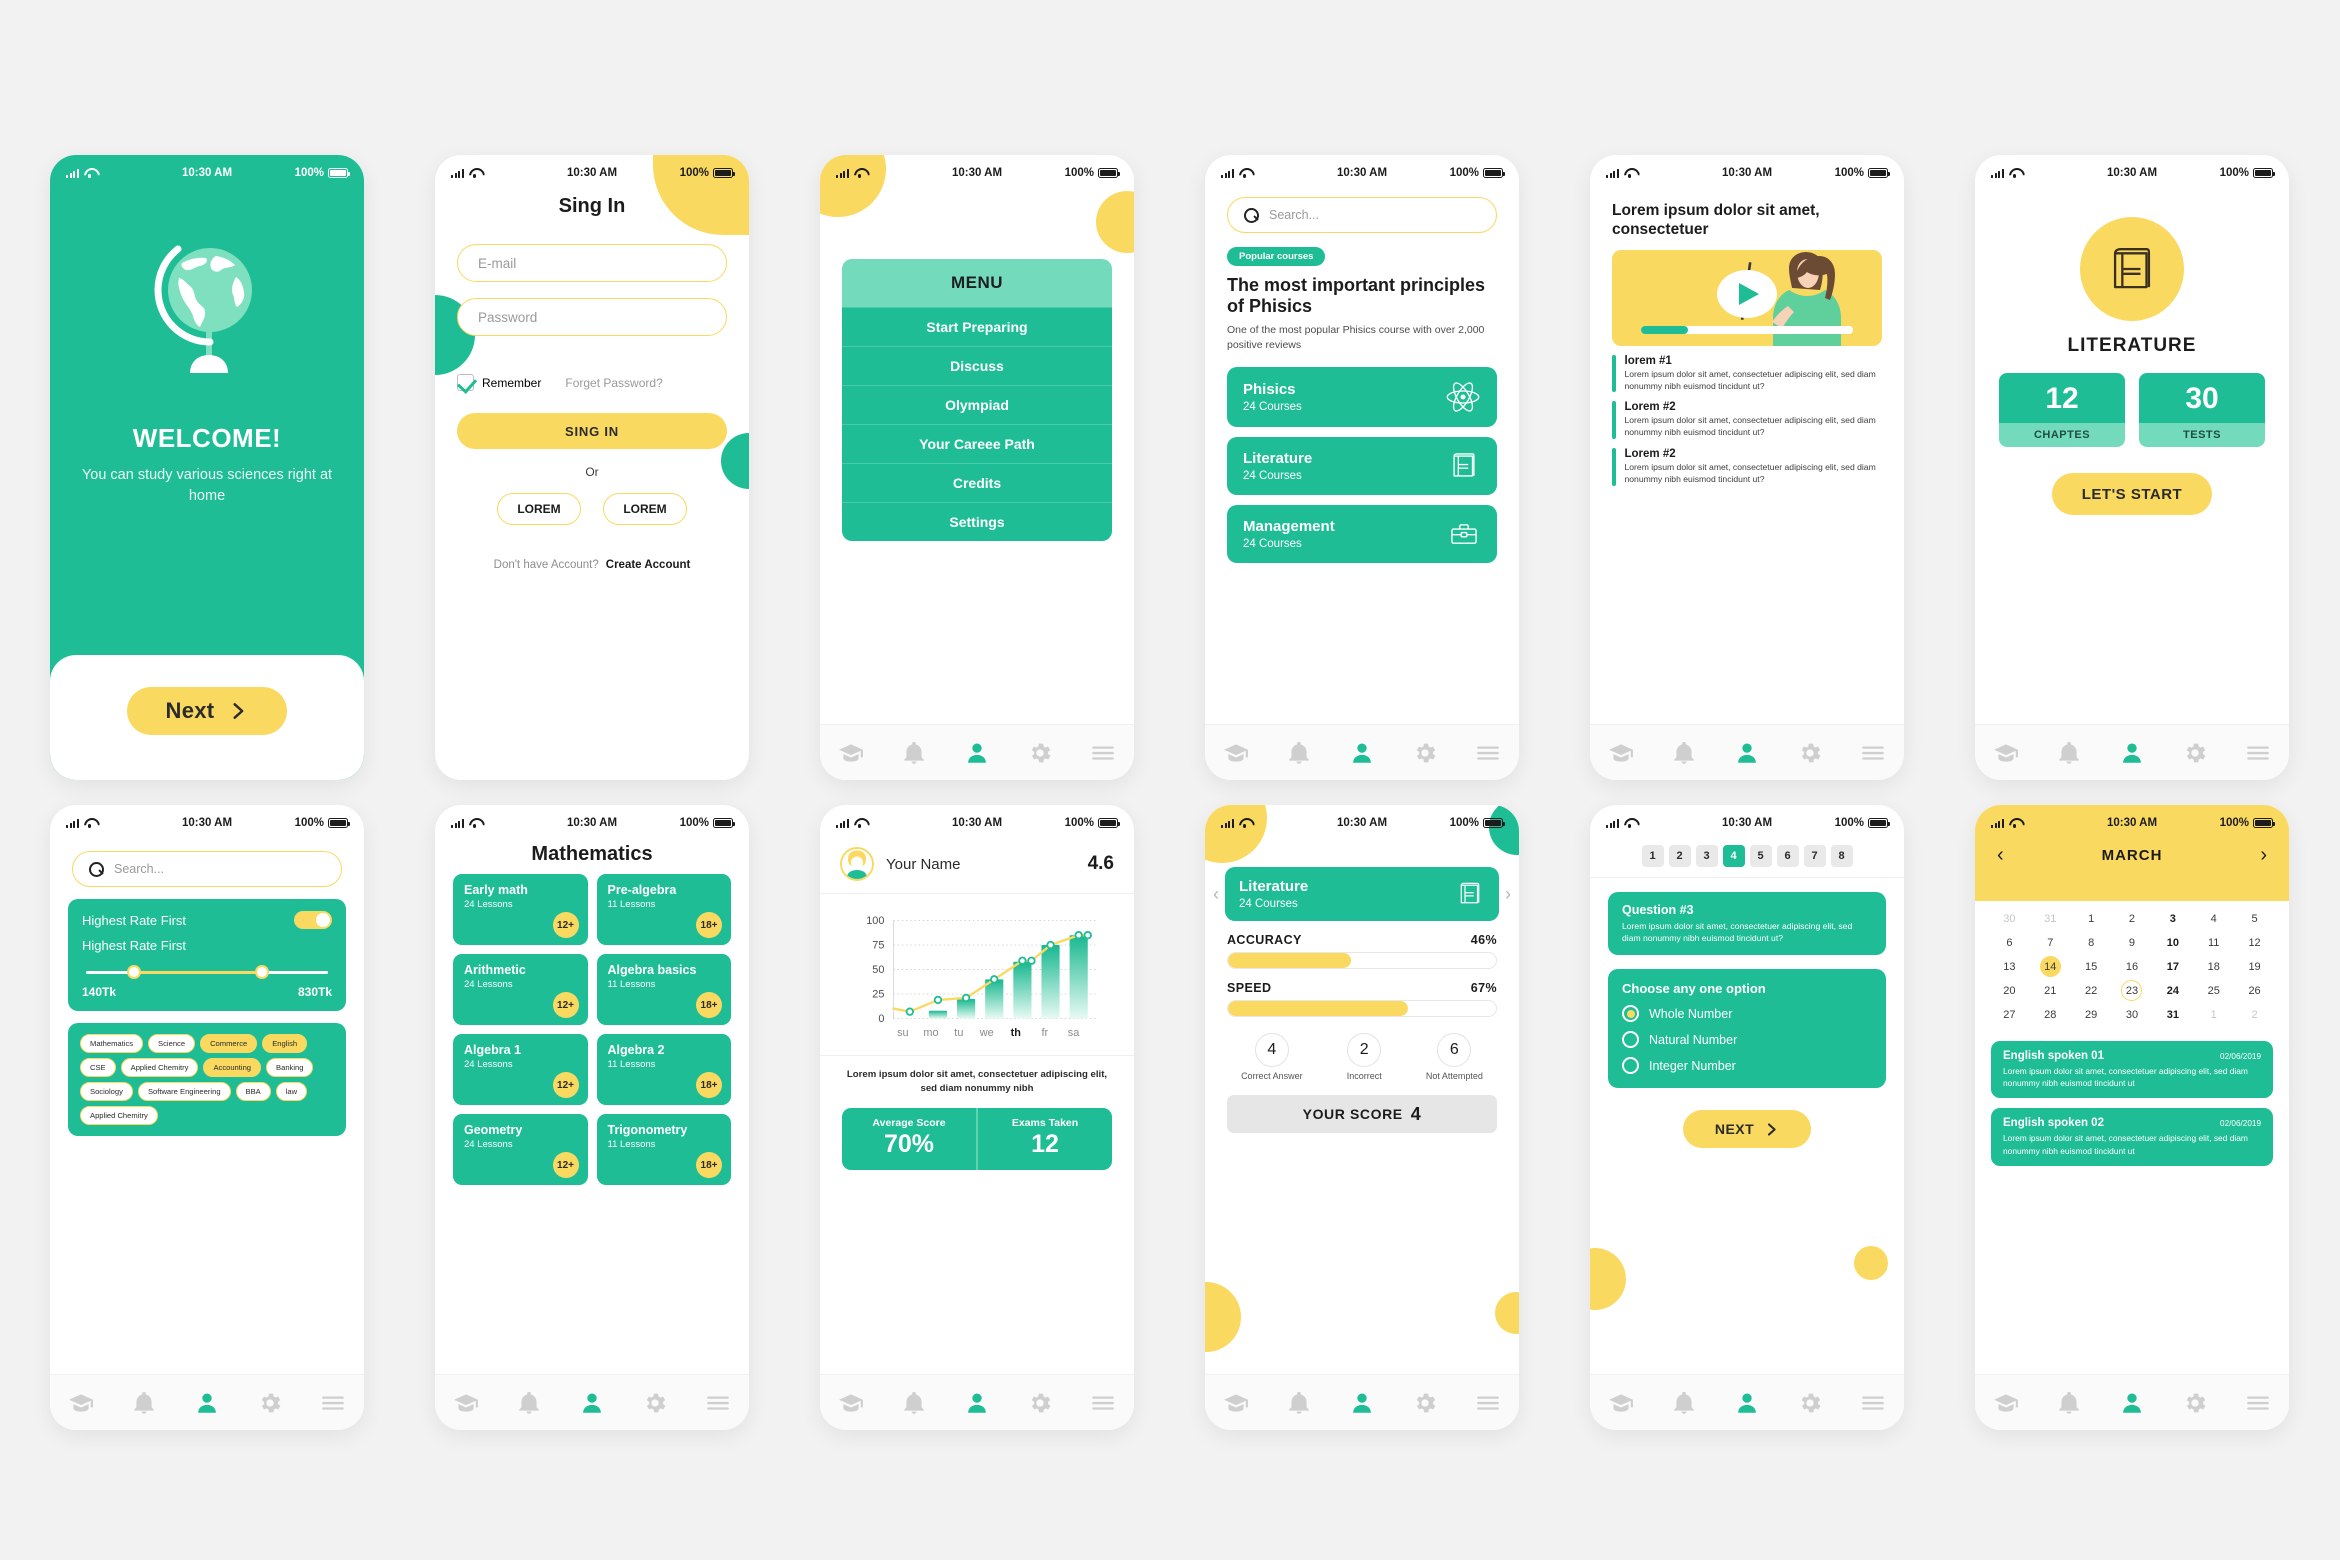  Describe the element at coordinates (2050, 942) in the screenshot. I see `day-cell: 7` at that location.